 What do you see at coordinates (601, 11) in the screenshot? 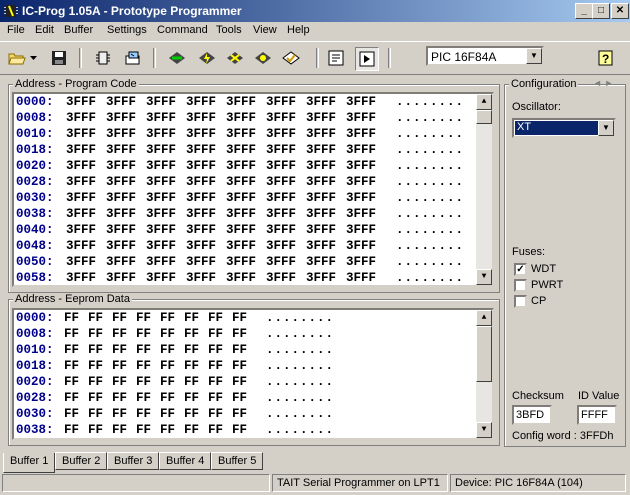
I see `maximize-button: □` at bounding box center [601, 11].